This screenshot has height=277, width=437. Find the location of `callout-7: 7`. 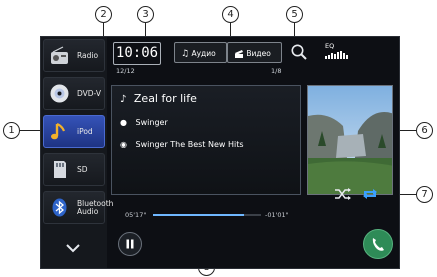

callout-7: 7 is located at coordinates (424, 194).